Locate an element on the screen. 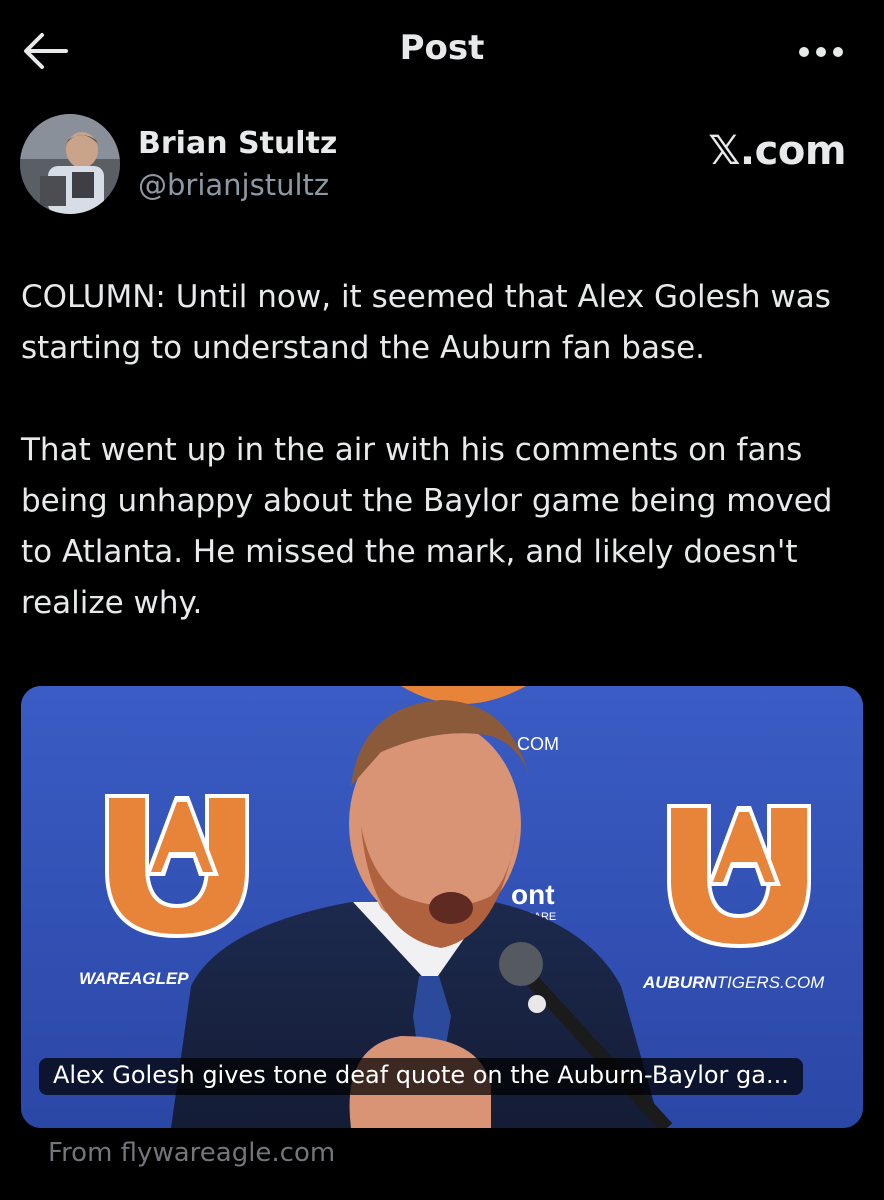  more-horizontal-icon is located at coordinates (821, 52).